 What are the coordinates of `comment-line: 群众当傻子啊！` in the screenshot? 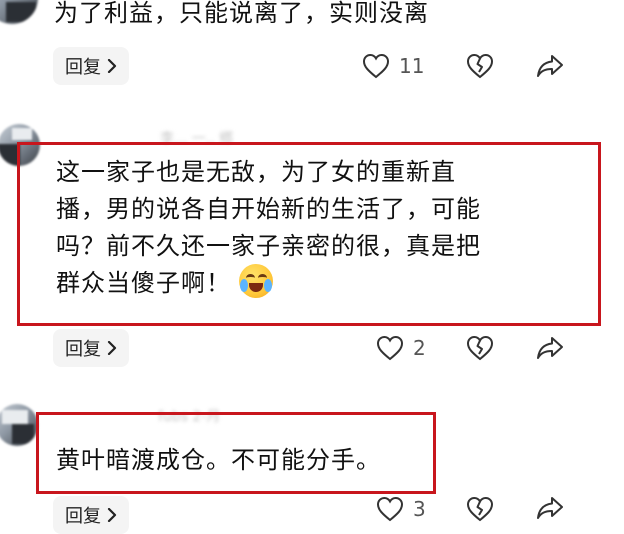 It's located at (268, 283).